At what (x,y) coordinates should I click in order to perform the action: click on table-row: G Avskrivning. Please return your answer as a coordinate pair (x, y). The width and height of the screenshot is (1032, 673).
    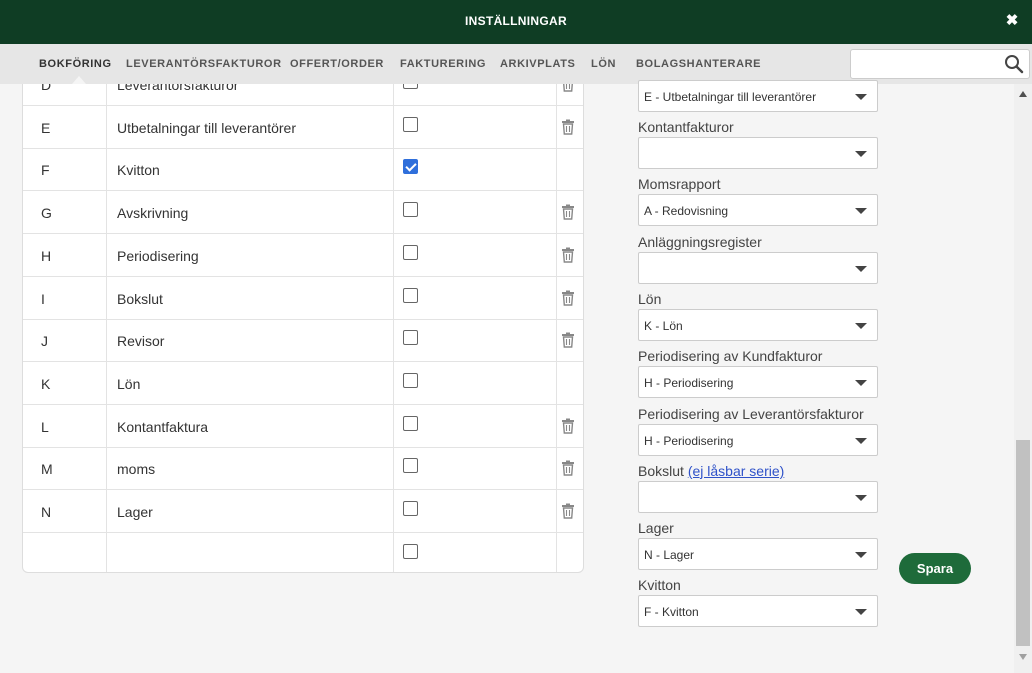
    Looking at the image, I should click on (303, 213).